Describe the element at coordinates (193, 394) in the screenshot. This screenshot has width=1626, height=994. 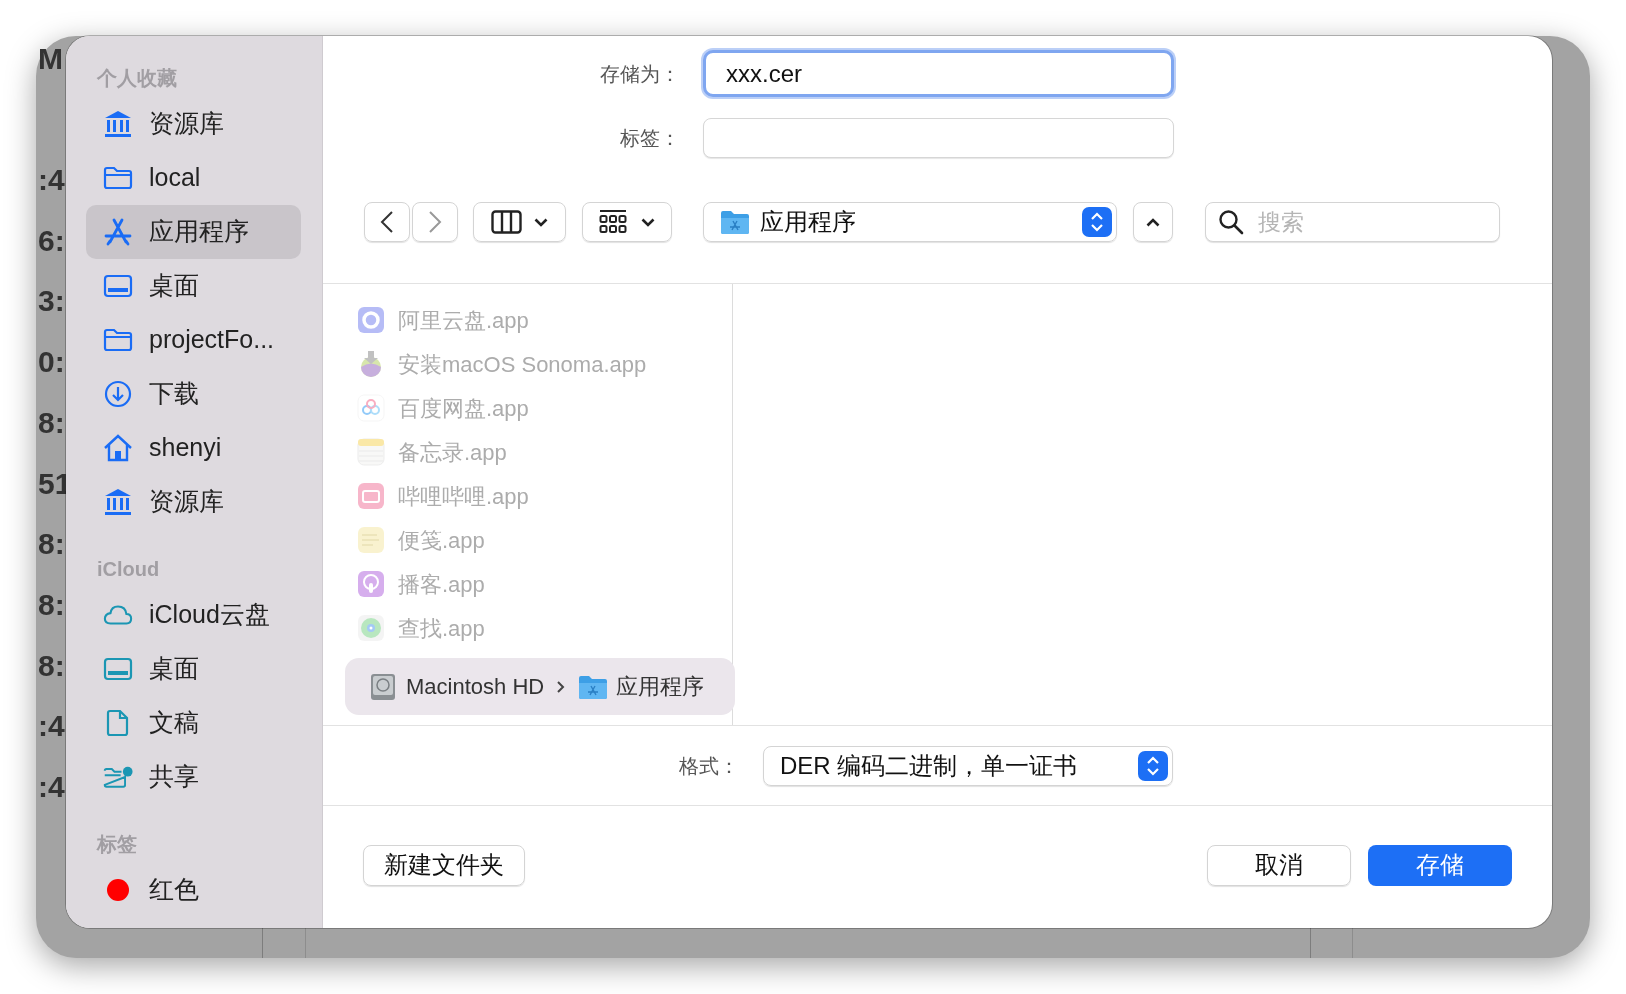
I see `sidebar-item: 下载` at that location.